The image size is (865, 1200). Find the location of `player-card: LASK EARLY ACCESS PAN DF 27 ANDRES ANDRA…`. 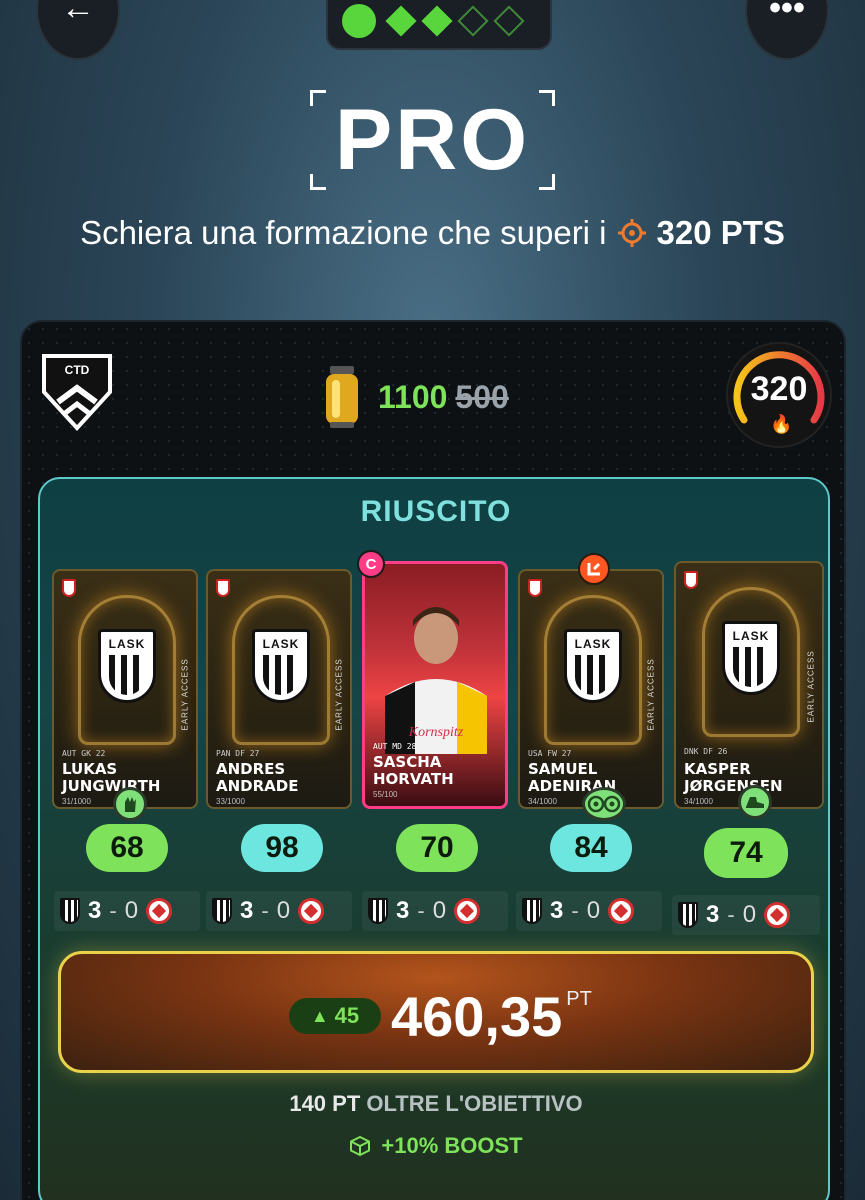

player-card: LASK EARLY ACCESS PAN DF 27 ANDRES ANDRA… is located at coordinates (279, 689).